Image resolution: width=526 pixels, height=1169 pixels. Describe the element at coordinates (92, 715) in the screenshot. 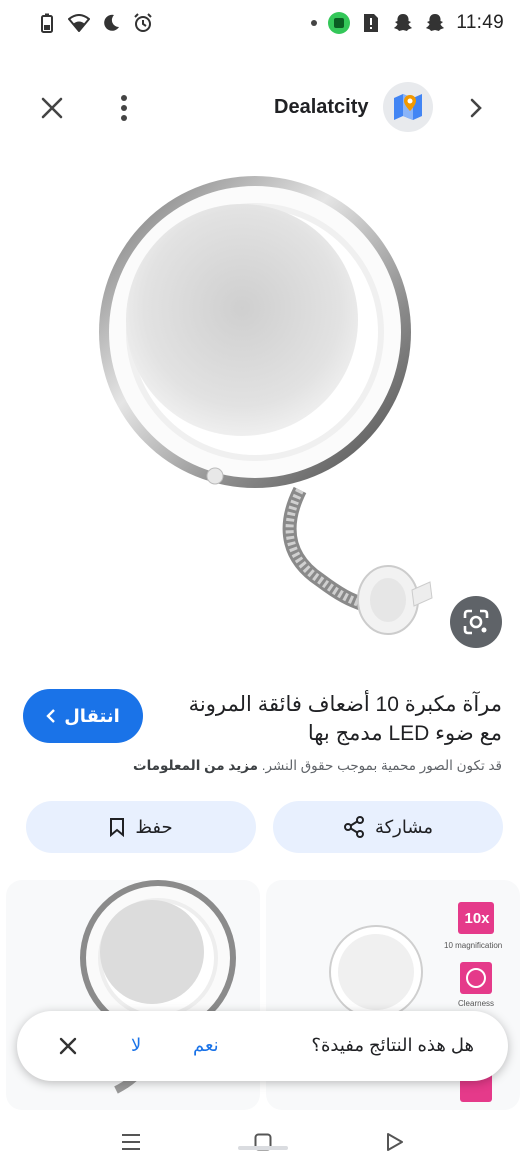

I see `visit-label: انتقال` at that location.